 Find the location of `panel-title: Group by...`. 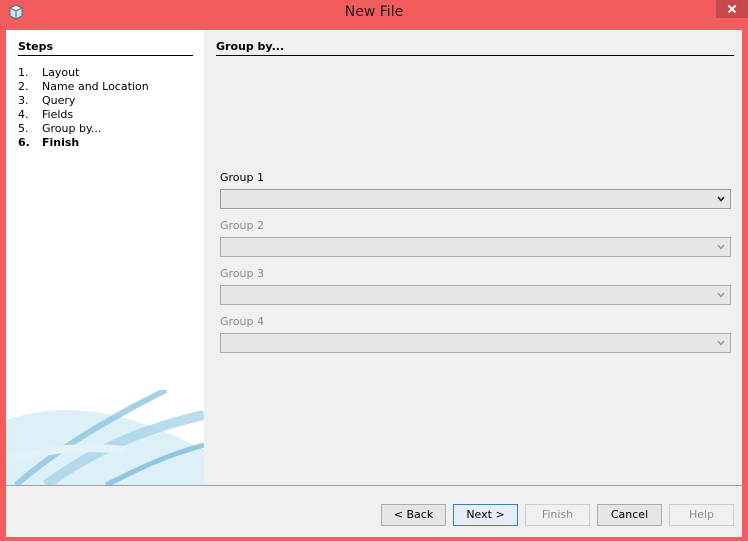

panel-title: Group by... is located at coordinates (475, 48).